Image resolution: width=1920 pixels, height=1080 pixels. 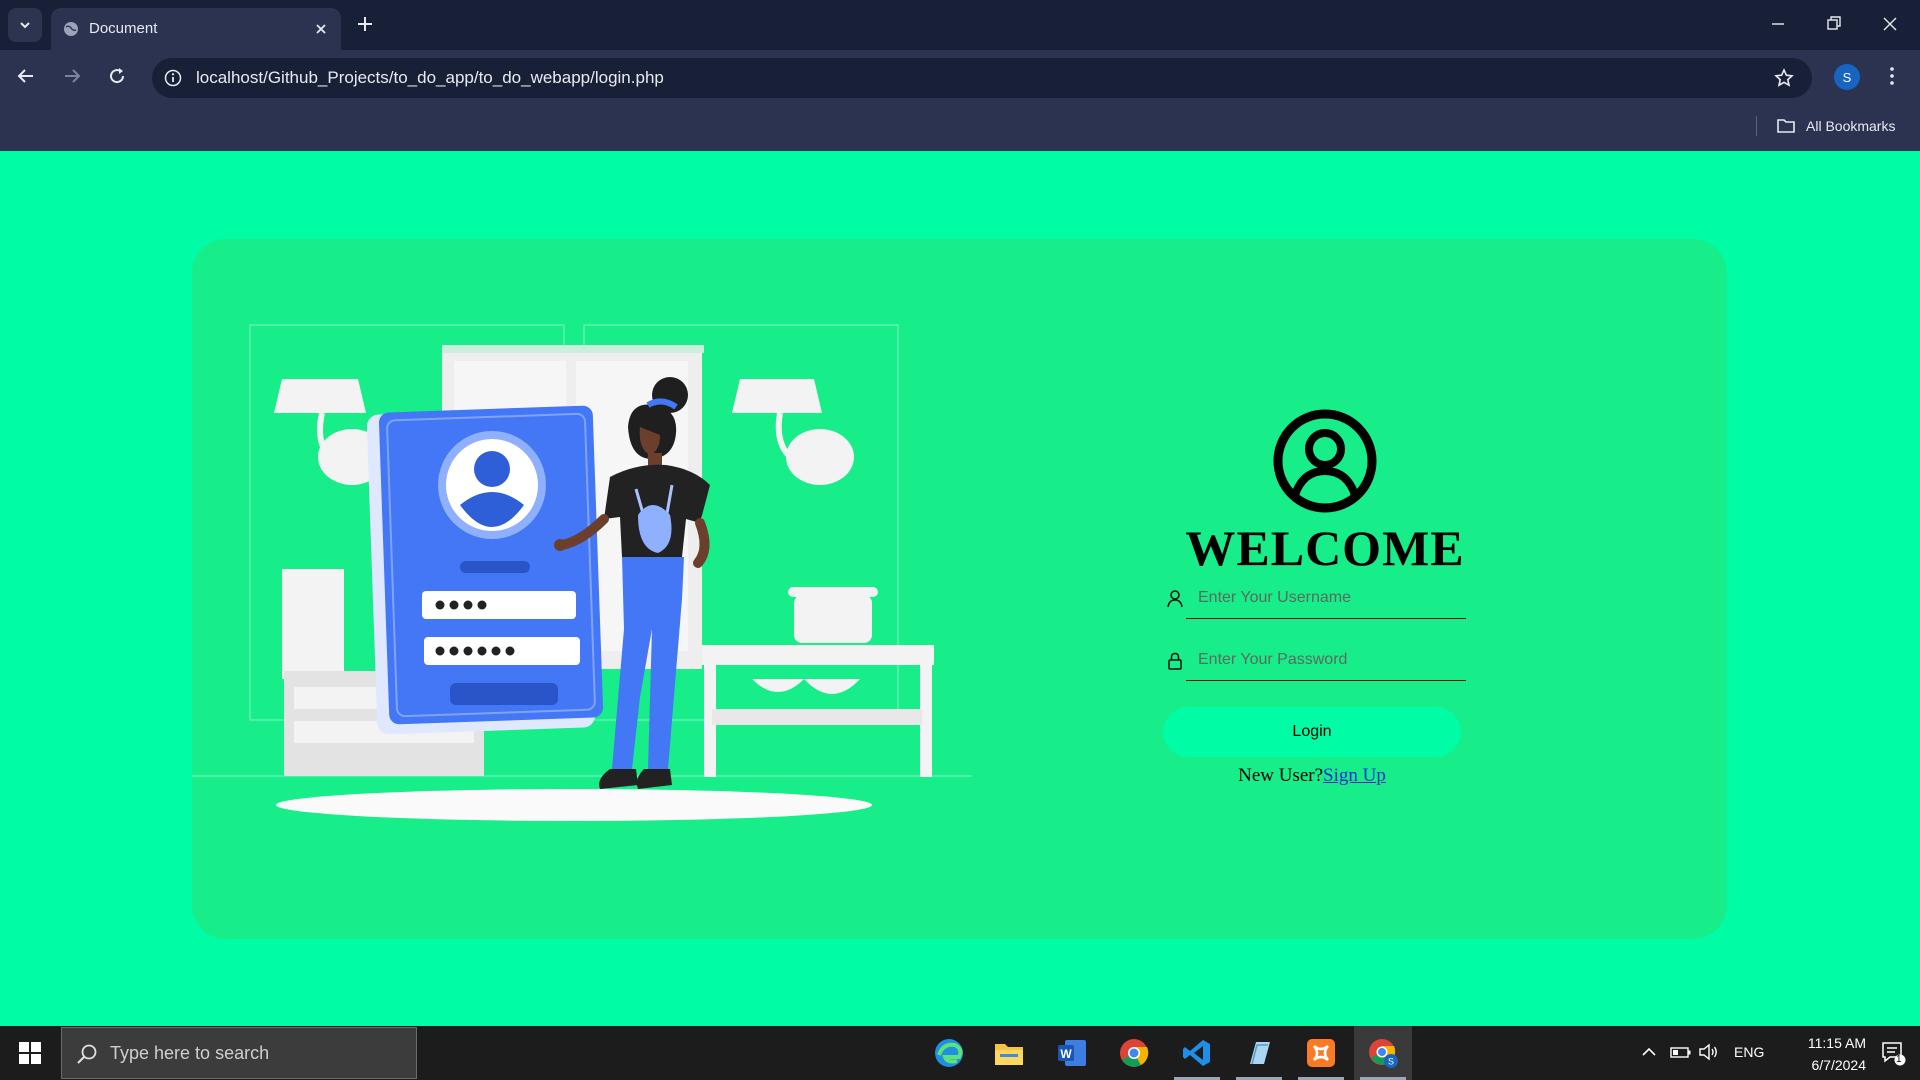 What do you see at coordinates (1312, 732) in the screenshot?
I see `login-button: Login` at bounding box center [1312, 732].